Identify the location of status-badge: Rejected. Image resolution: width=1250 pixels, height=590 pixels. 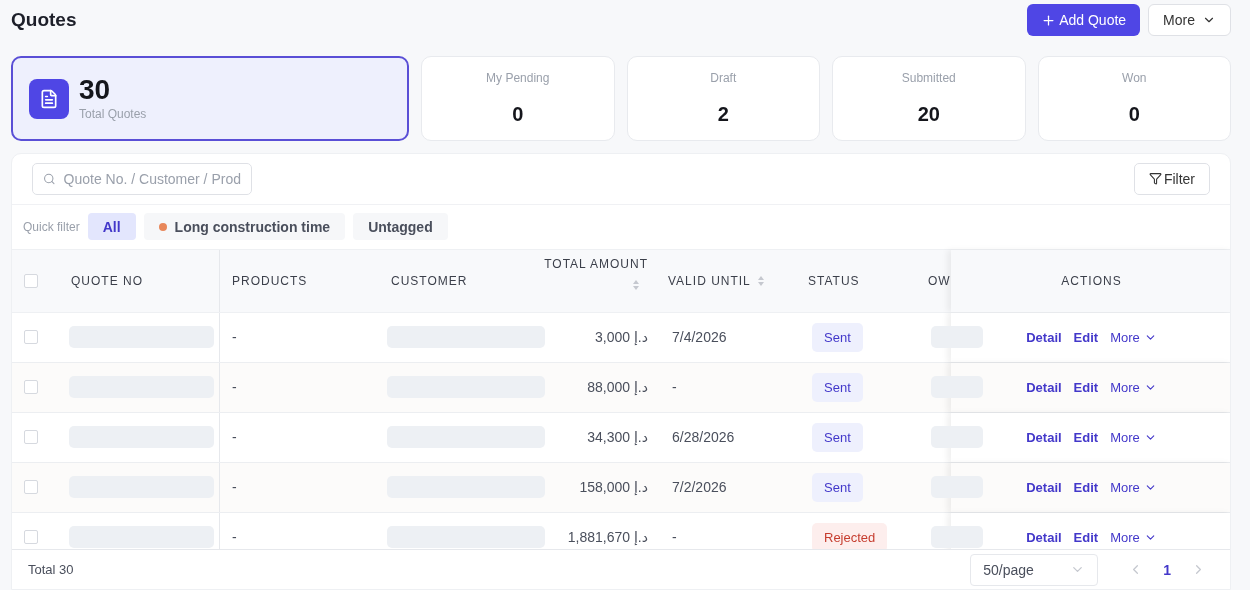
(850, 536).